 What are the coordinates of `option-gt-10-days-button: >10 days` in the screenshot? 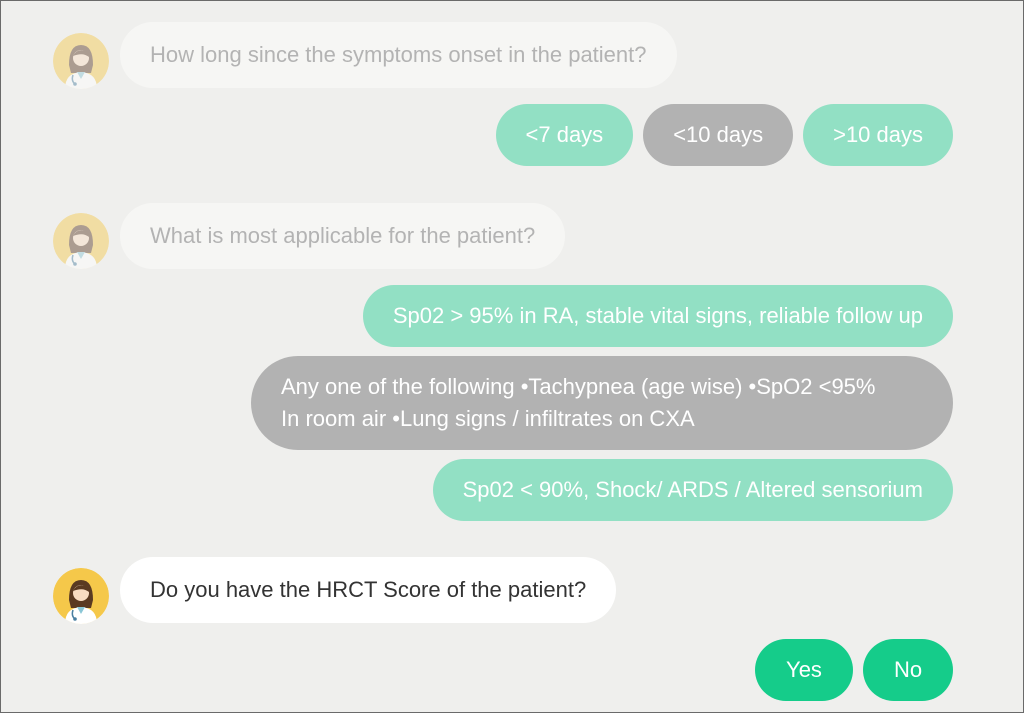 It's located at (878, 135).